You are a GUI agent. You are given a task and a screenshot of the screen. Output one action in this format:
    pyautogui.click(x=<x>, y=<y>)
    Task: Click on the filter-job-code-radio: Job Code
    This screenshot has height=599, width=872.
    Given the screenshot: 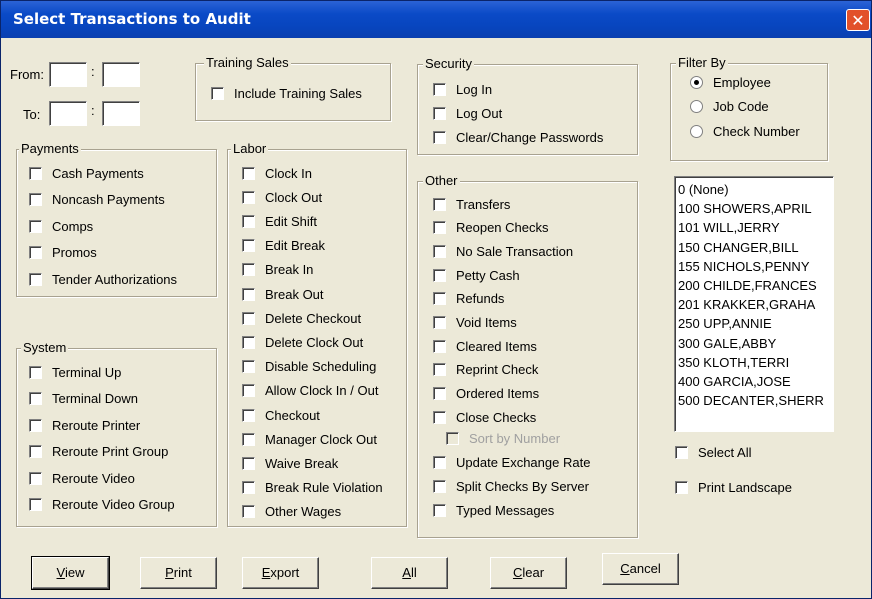 What is the action you would take?
    pyautogui.click(x=729, y=107)
    